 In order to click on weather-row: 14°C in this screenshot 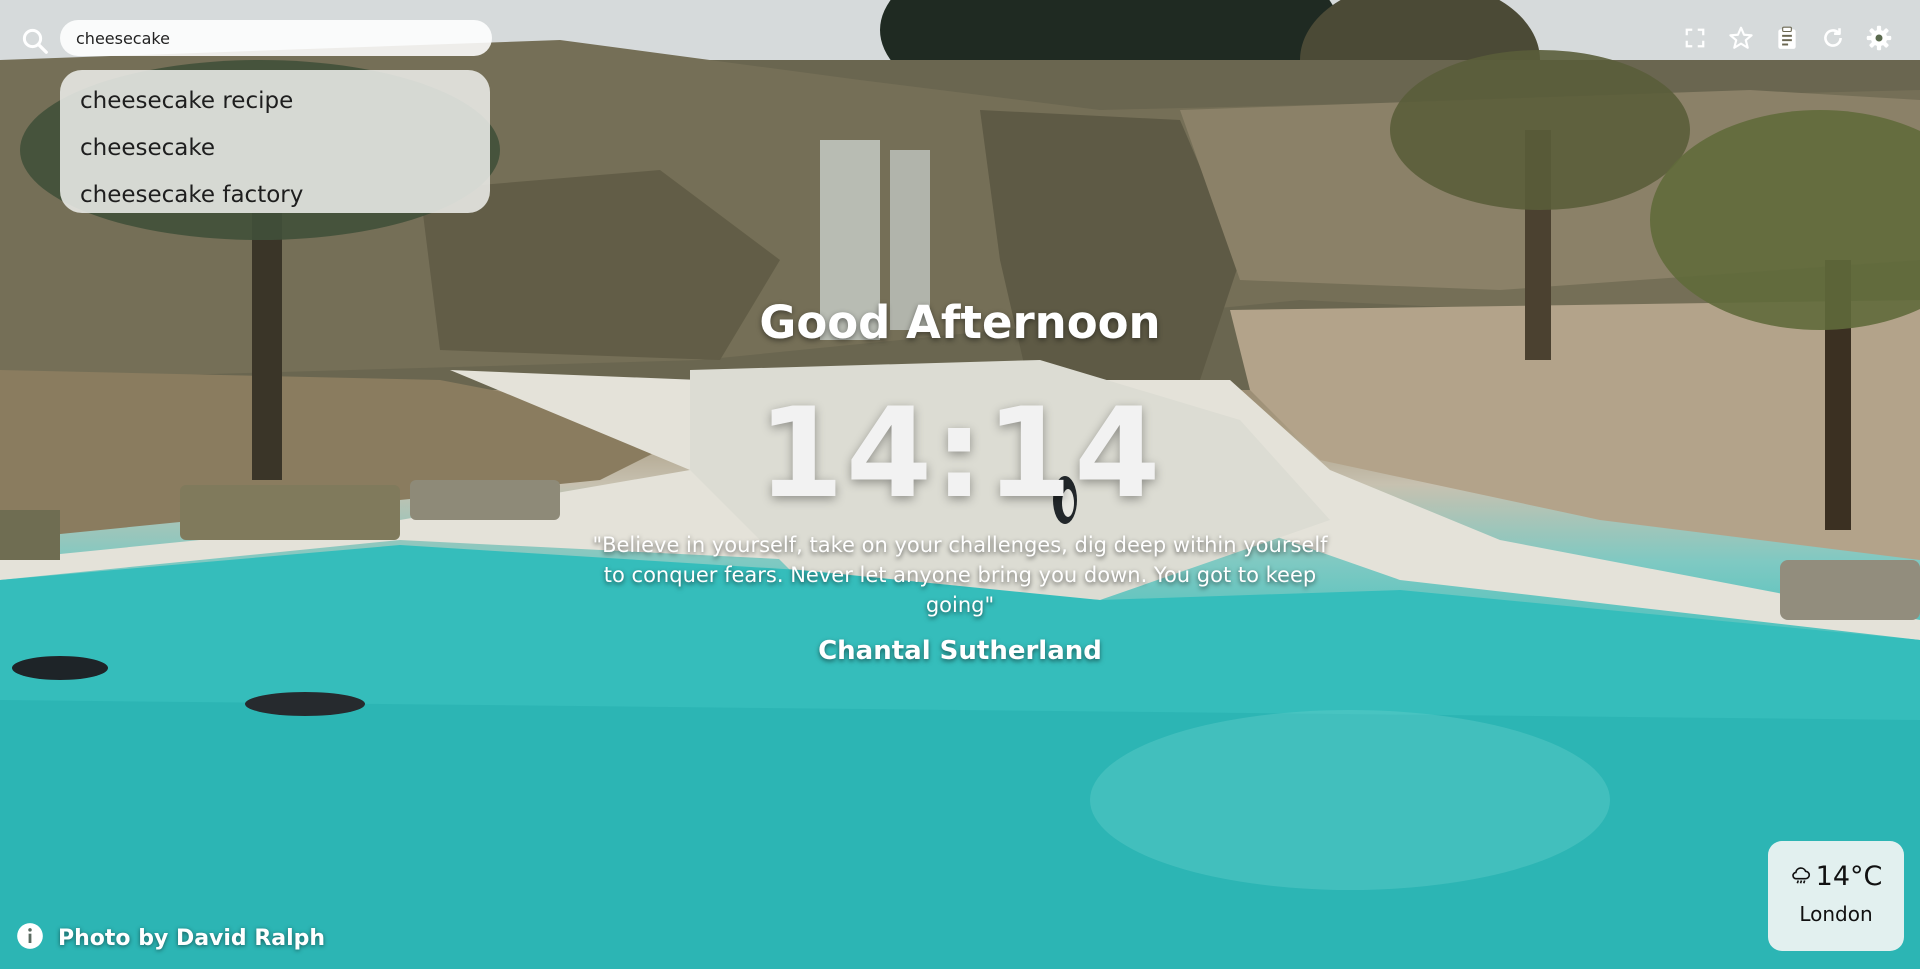, I will do `click(1836, 876)`.